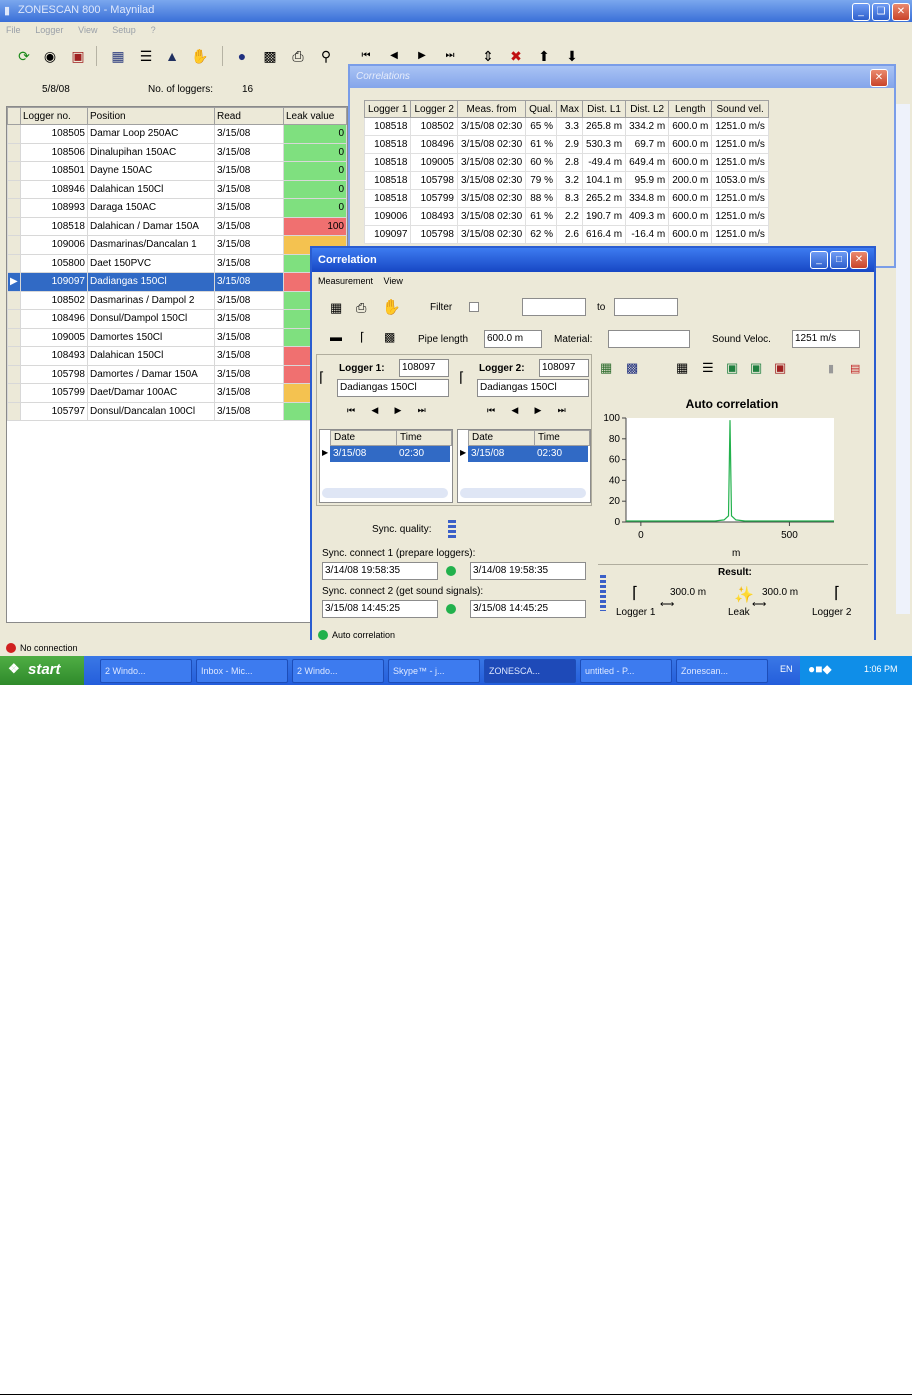  What do you see at coordinates (569, 109) in the screenshot?
I see `corr-col-header: Max` at bounding box center [569, 109].